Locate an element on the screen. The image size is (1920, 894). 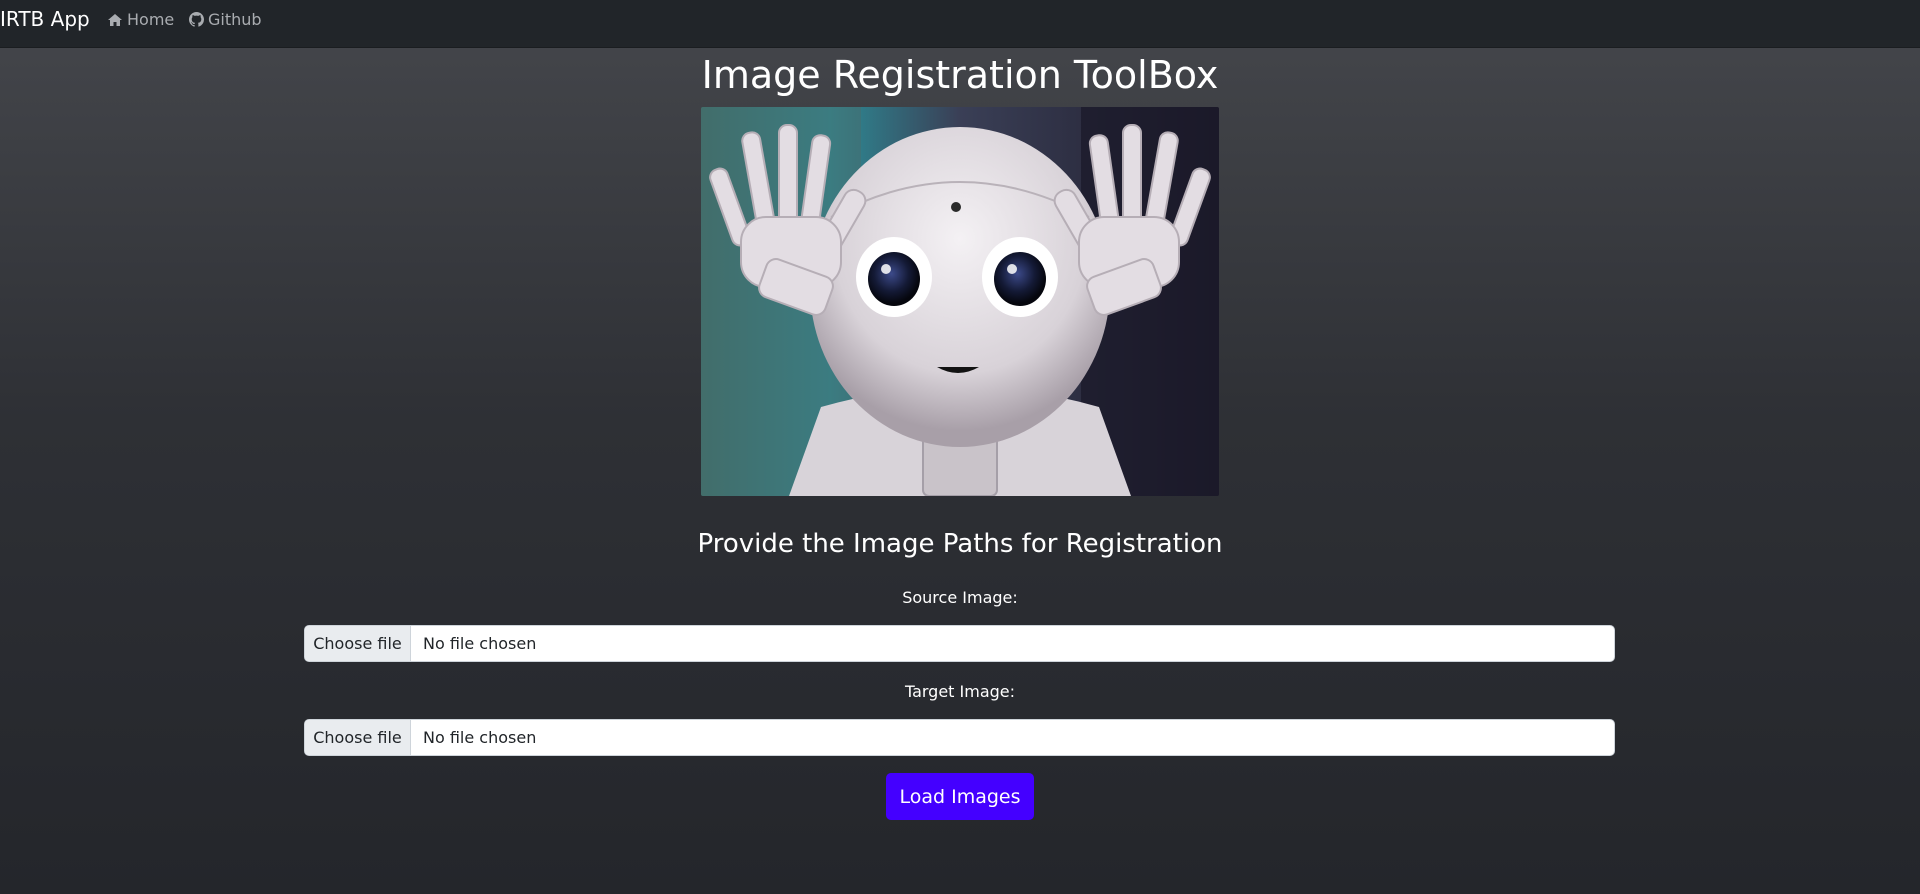
github-icon is located at coordinates (196, 19).